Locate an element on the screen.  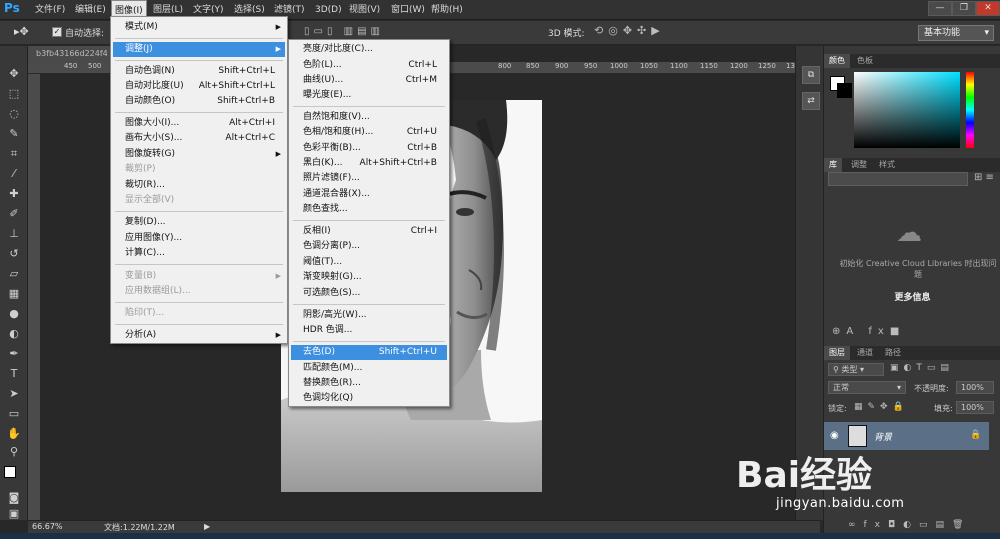
gradient-tool-icon: ▦ is located at coordinates (14, 294).